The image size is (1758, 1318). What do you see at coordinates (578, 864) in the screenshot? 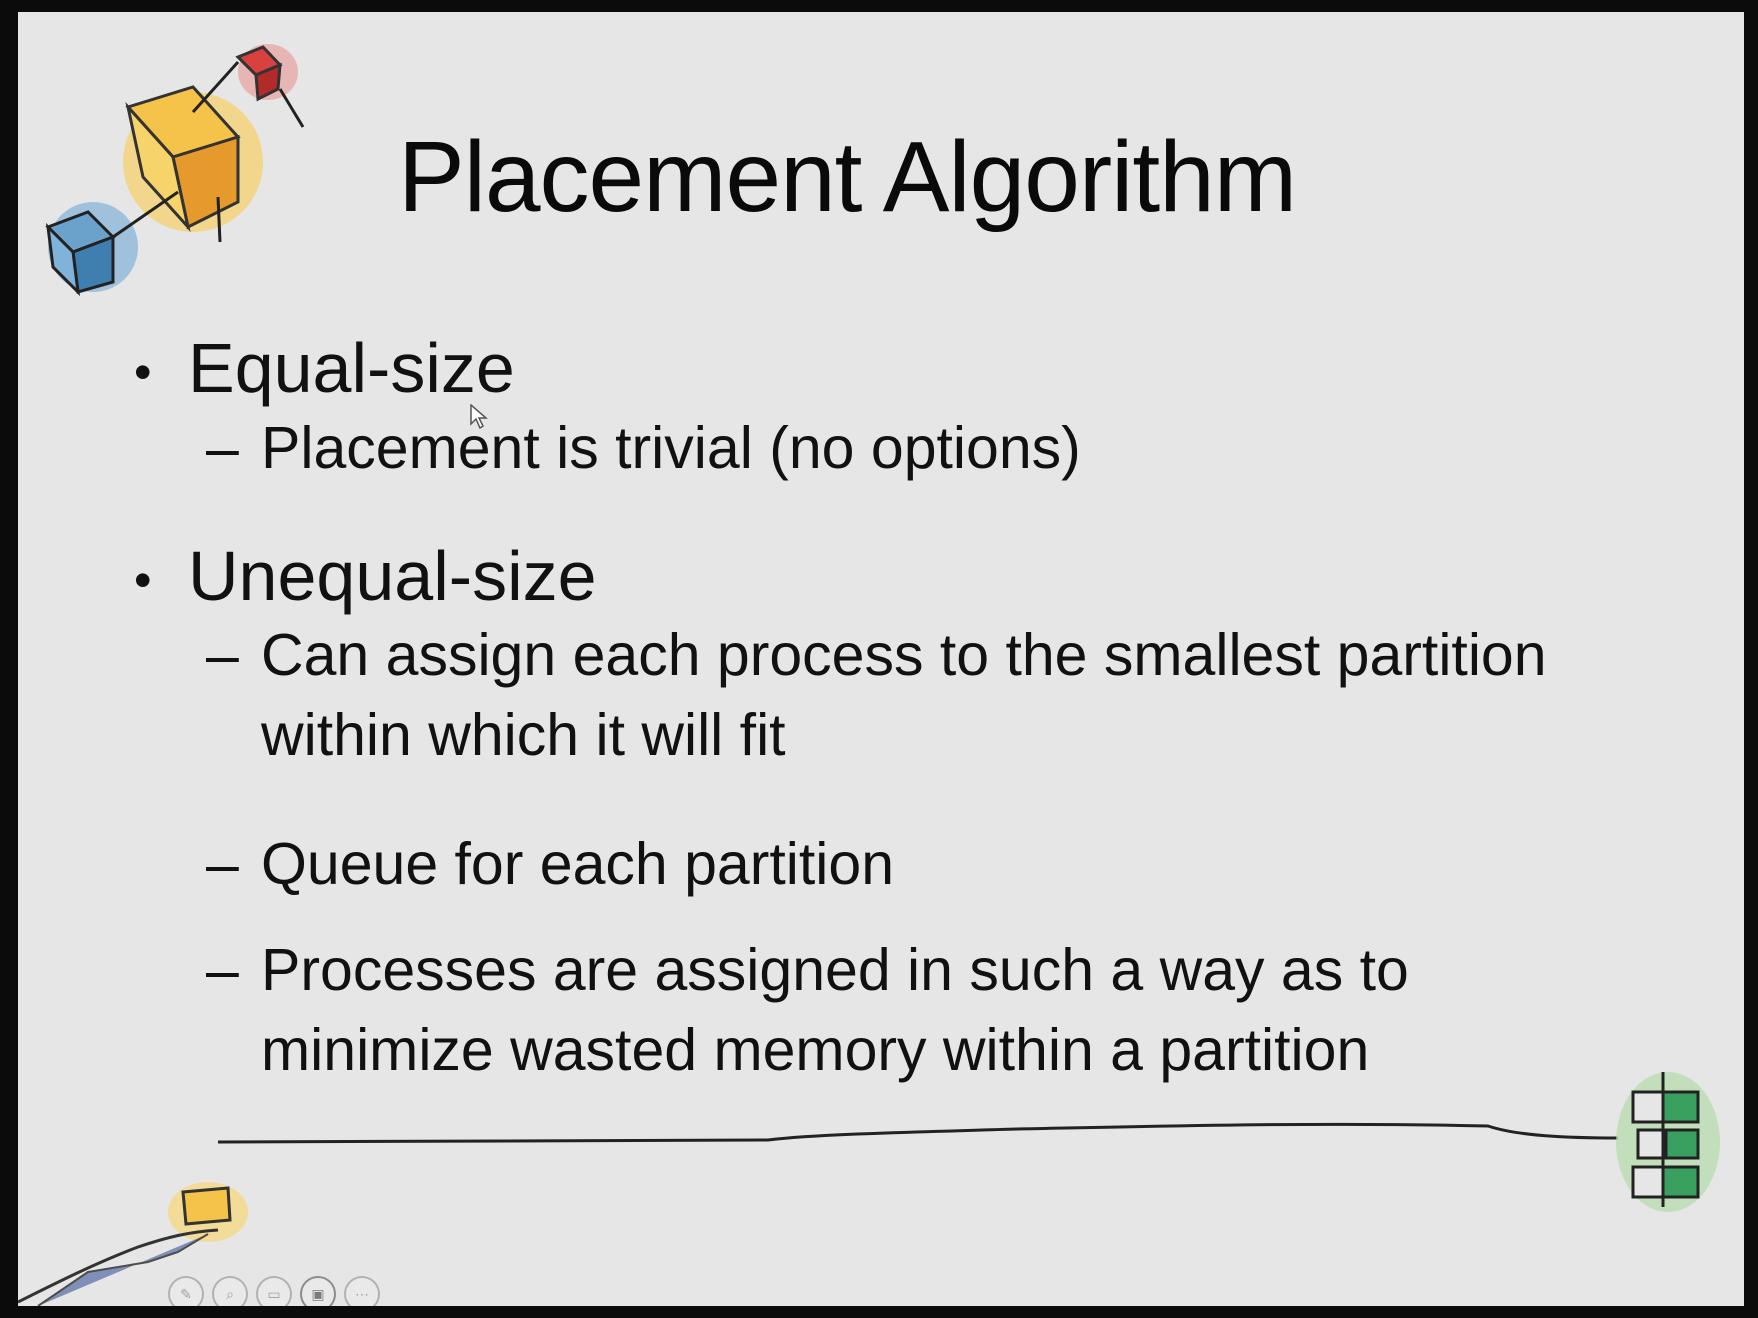
I see `subitem-text: Queue for each partition` at bounding box center [578, 864].